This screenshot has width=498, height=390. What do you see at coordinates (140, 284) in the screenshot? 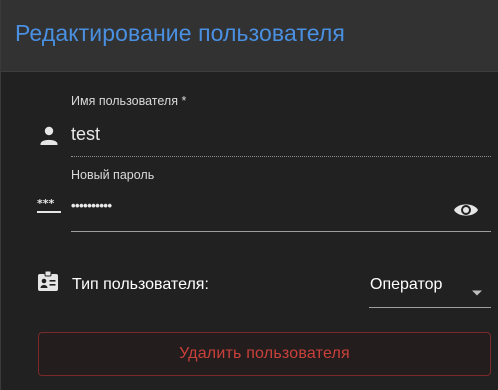
I see `user-type-label: Тип пользователя:` at bounding box center [140, 284].